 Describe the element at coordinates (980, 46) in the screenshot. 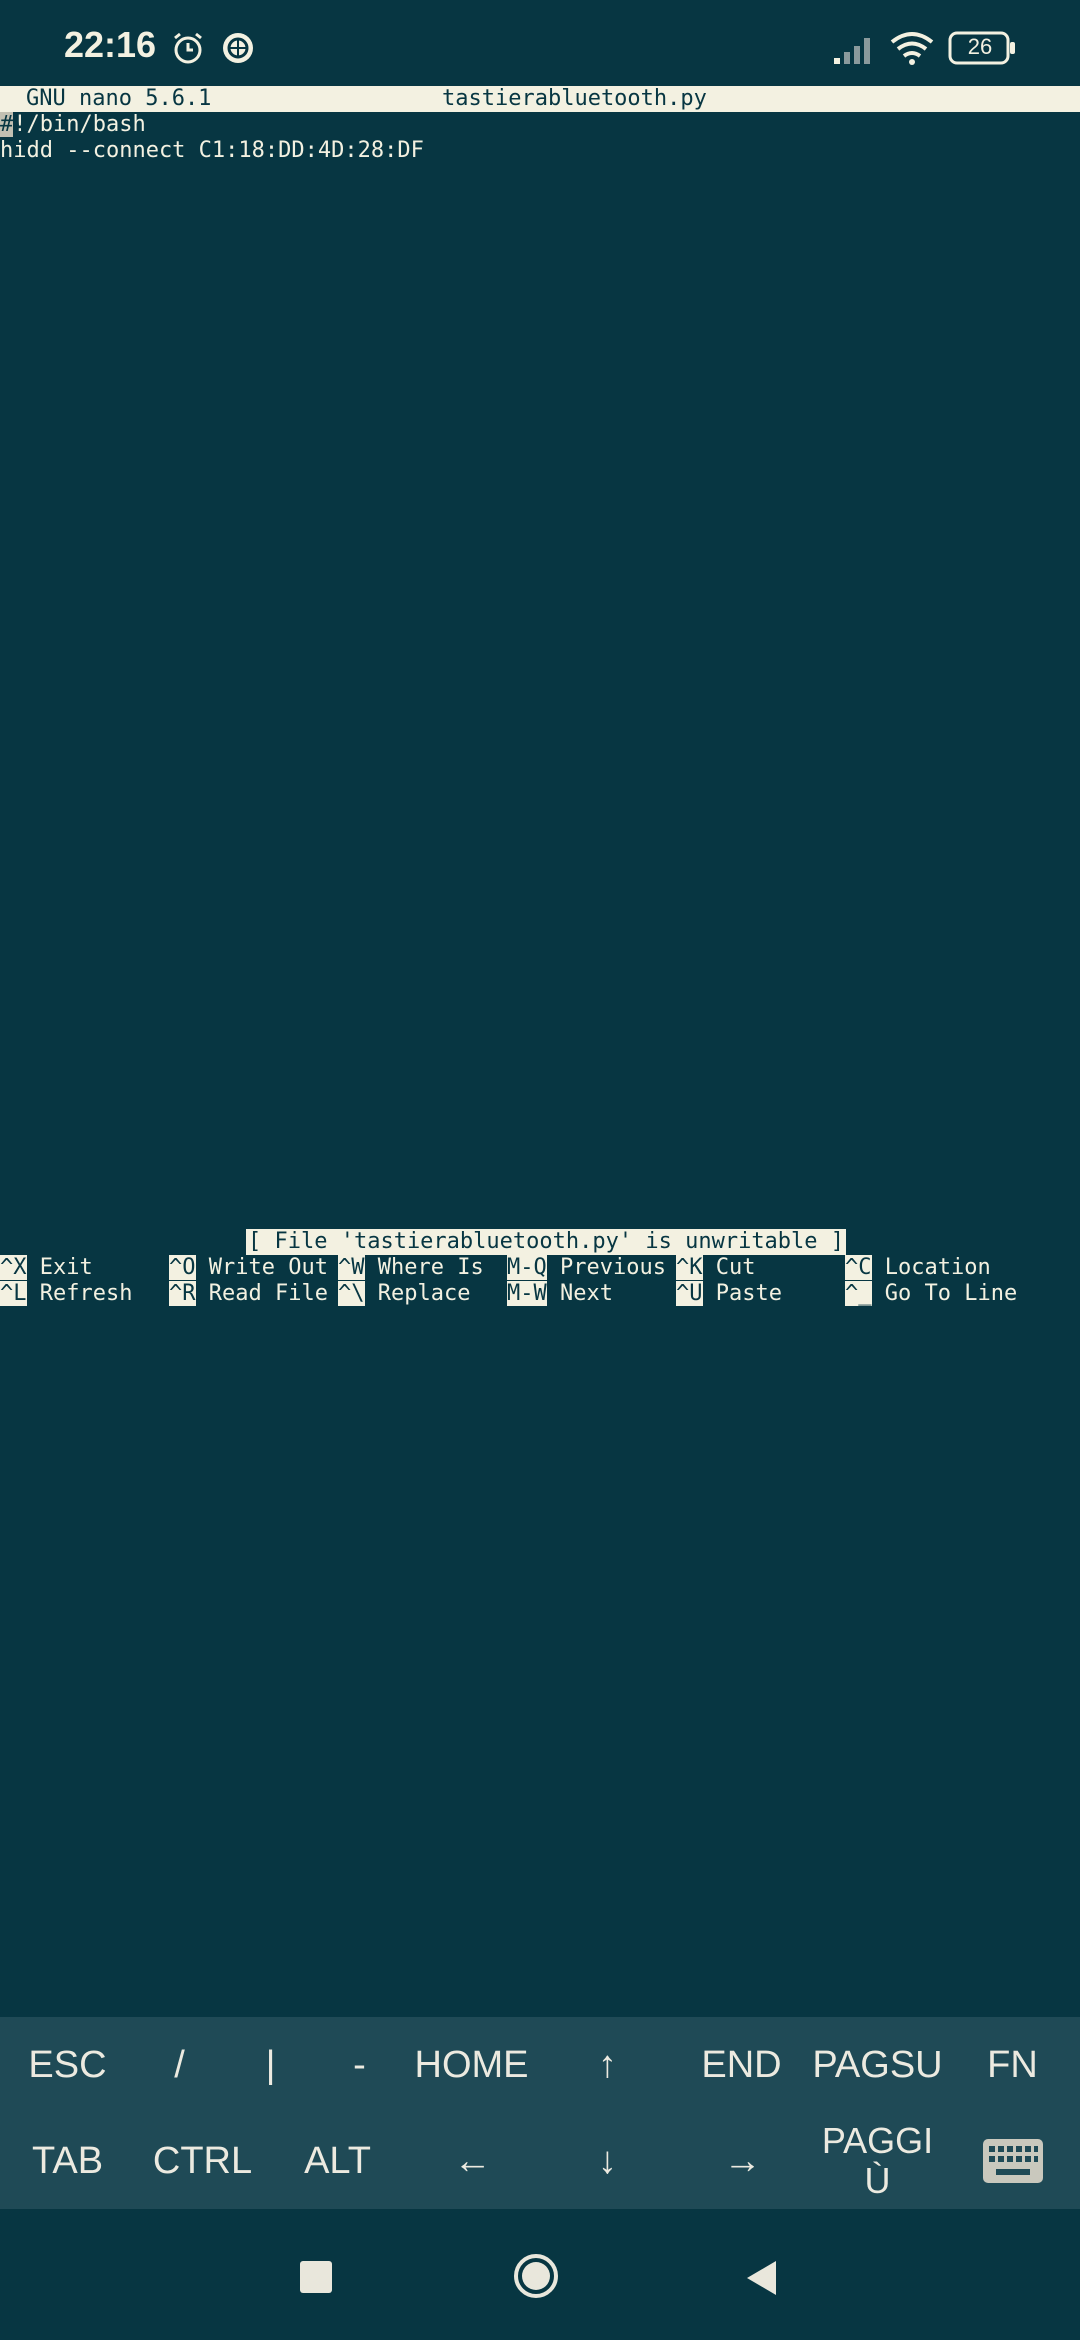

I see `battery-level: 26` at that location.